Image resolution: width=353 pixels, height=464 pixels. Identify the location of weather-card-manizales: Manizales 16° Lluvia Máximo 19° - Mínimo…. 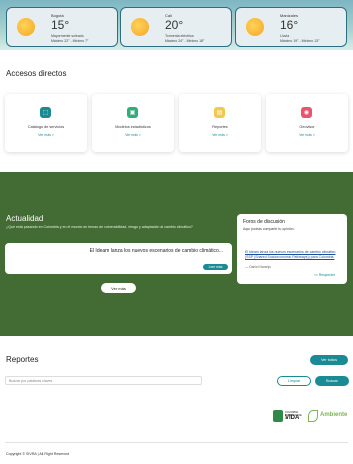
(291, 27).